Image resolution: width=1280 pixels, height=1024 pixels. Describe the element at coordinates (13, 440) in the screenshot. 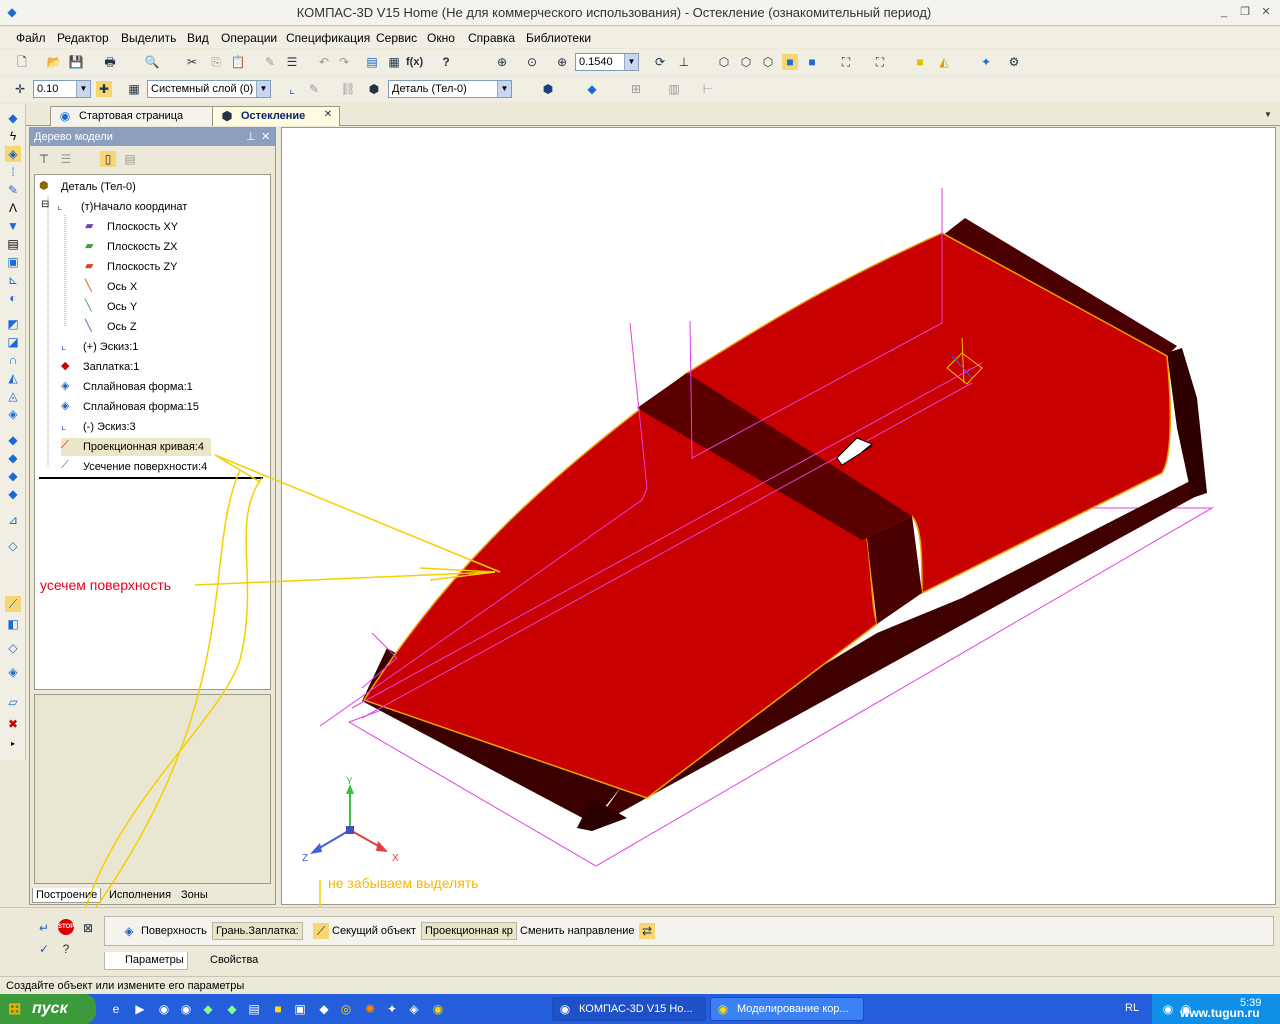

I see `offset-surface-icon: ◆` at that location.